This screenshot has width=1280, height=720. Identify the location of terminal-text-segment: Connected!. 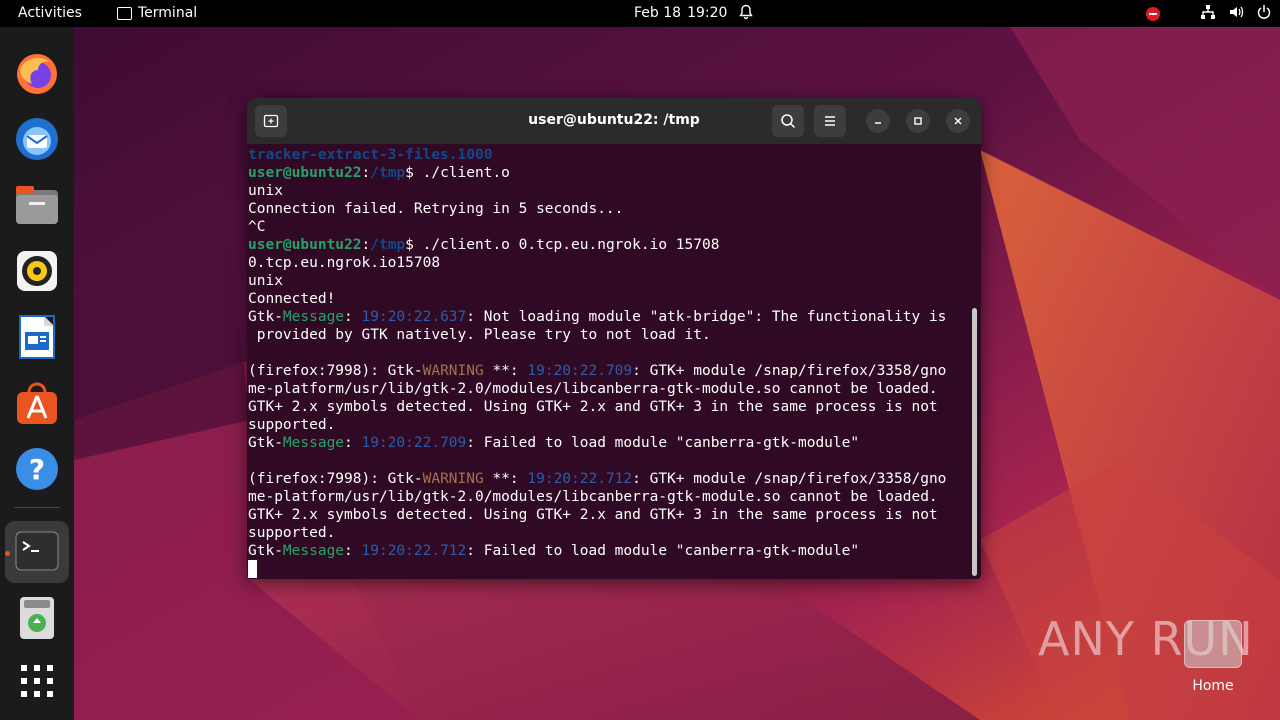
(292, 299).